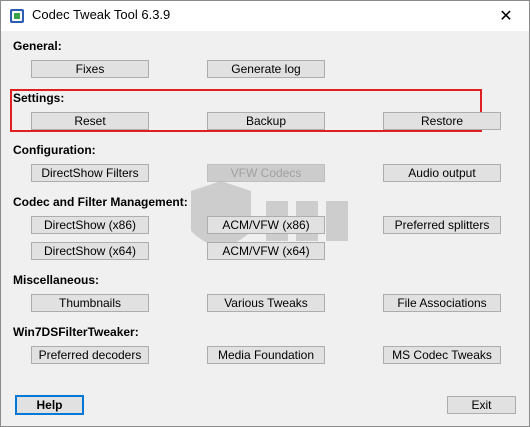 Image resolution: width=530 pixels, height=427 pixels. What do you see at coordinates (90, 121) in the screenshot?
I see `reset-button: Reset` at bounding box center [90, 121].